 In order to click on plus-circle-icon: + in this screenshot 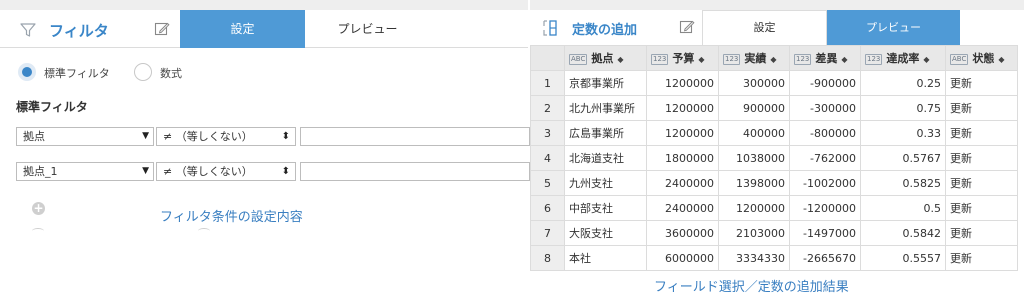, I will do `click(38, 208)`.